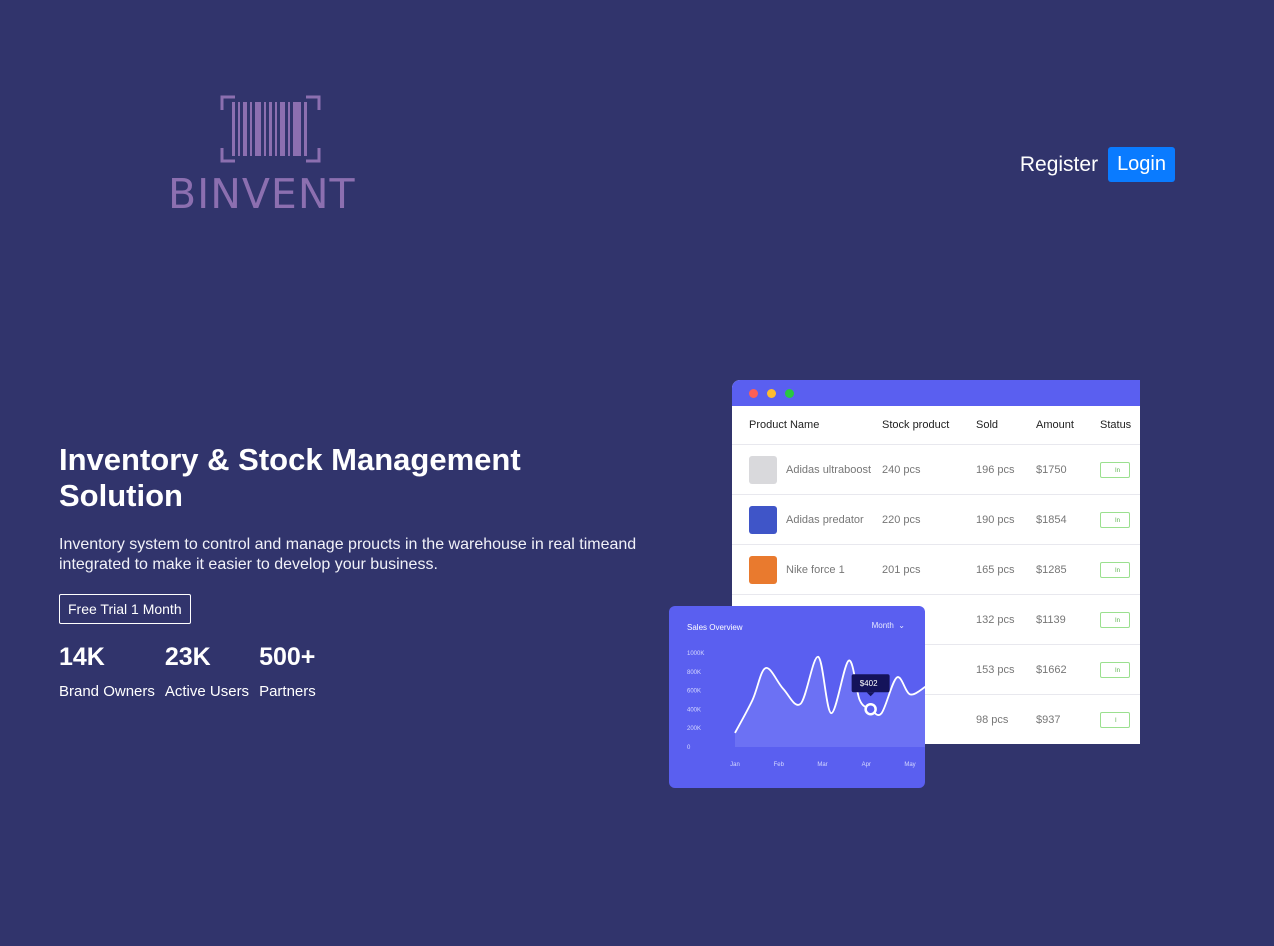  What do you see at coordinates (901, 469) in the screenshot?
I see `stock-cell: 240 pcs` at bounding box center [901, 469].